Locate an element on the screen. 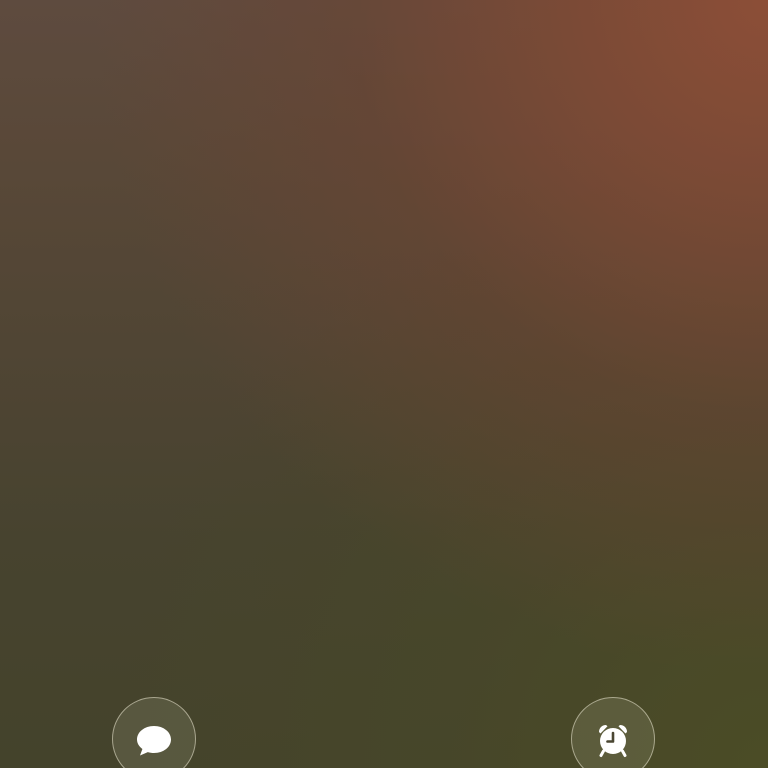  messages-shortcut-button is located at coordinates (154, 732).